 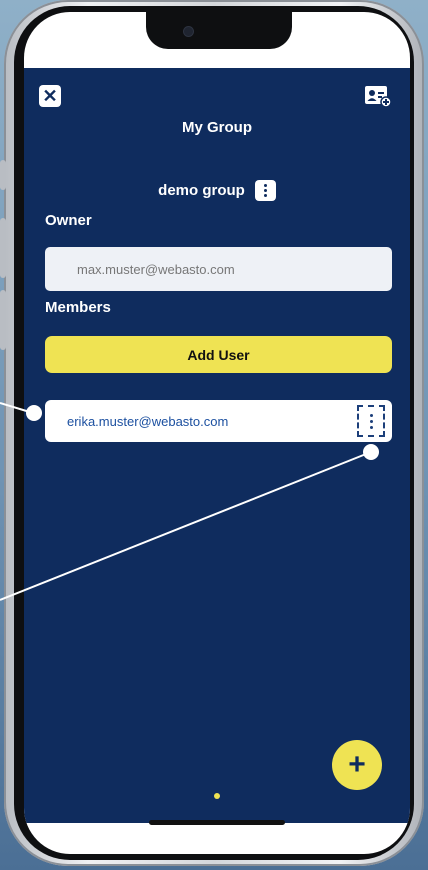 I want to click on group-menu-button, so click(x=265, y=190).